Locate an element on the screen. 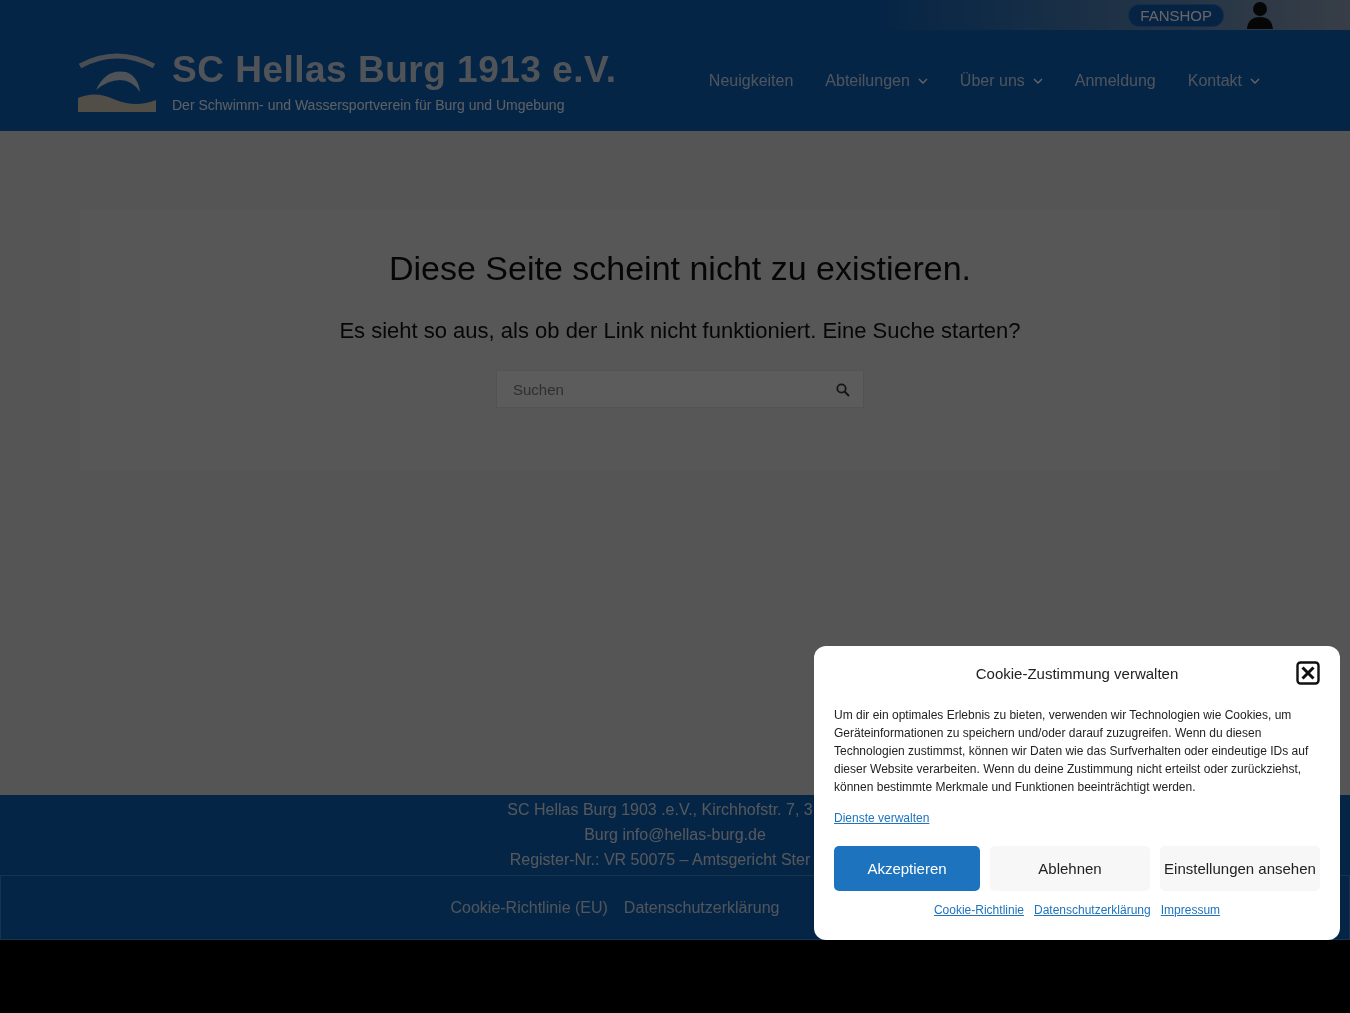 The image size is (1350, 1013). site-title: SC Hellas Burg 1913 e.V. is located at coordinates (394, 69).